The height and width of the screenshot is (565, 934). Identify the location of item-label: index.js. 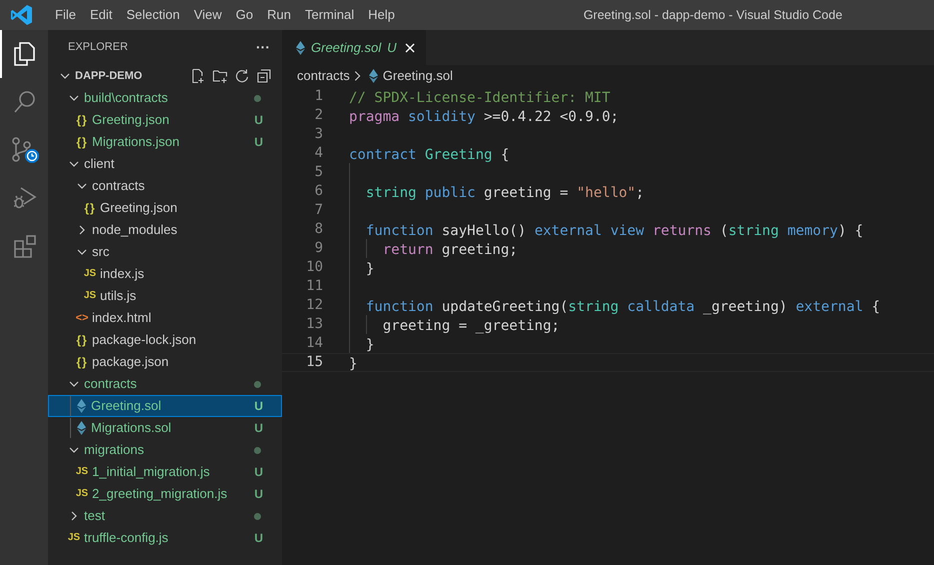
(123, 274).